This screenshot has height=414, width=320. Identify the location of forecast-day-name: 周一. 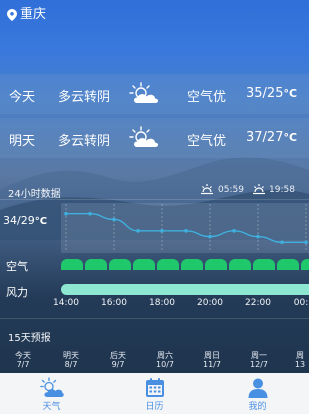
(259, 355).